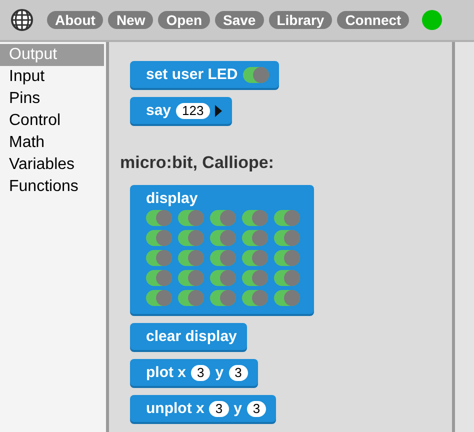  I want to click on category-item: Pins, so click(53, 99).